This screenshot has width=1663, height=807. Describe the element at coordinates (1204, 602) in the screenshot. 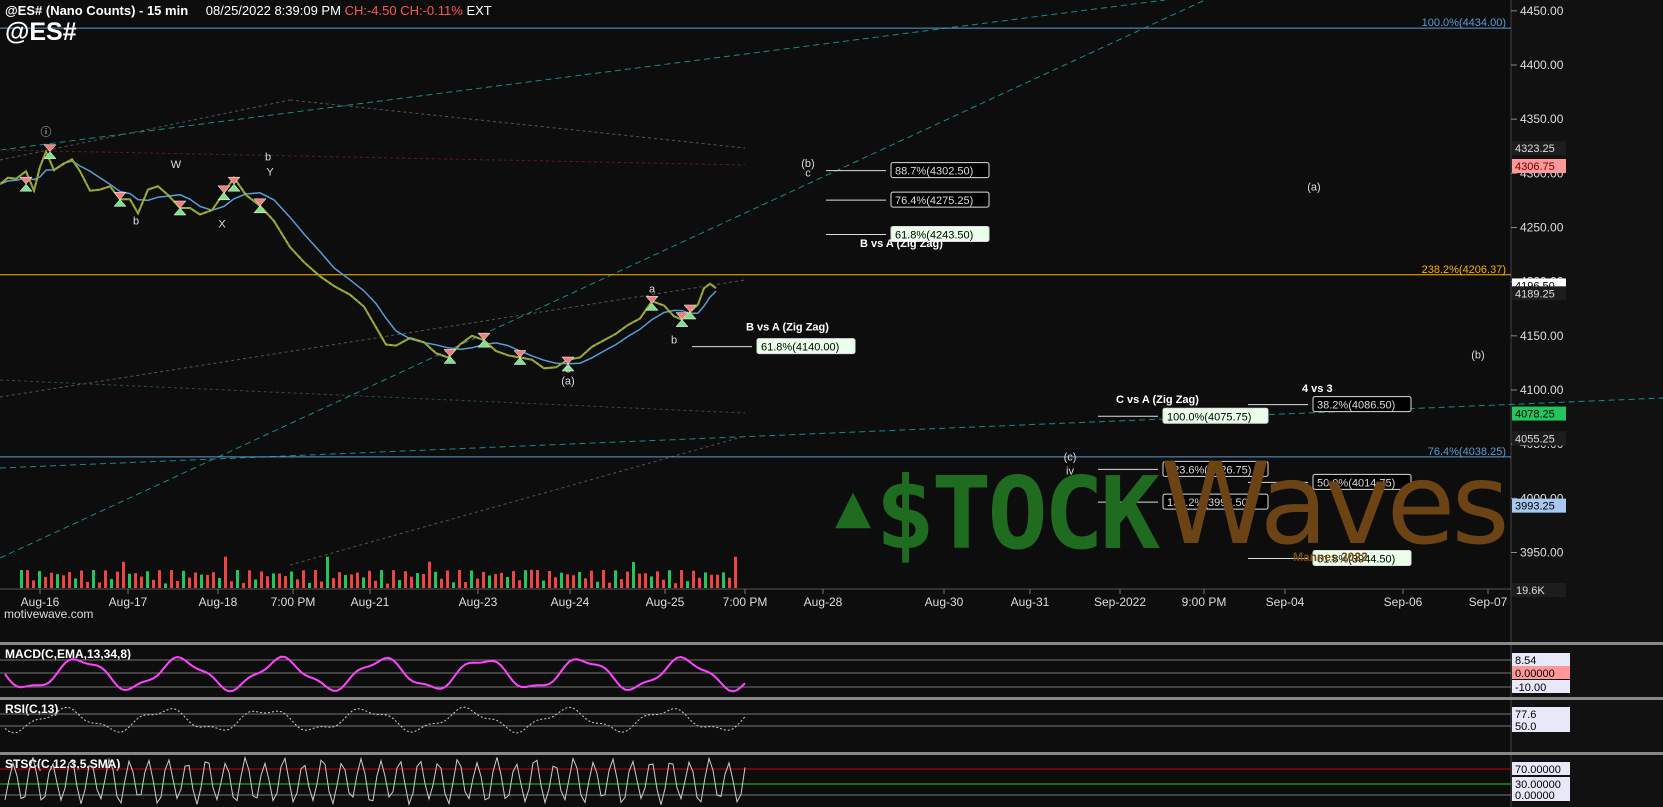

I see `x-tick-label: 9:00 PM` at that location.